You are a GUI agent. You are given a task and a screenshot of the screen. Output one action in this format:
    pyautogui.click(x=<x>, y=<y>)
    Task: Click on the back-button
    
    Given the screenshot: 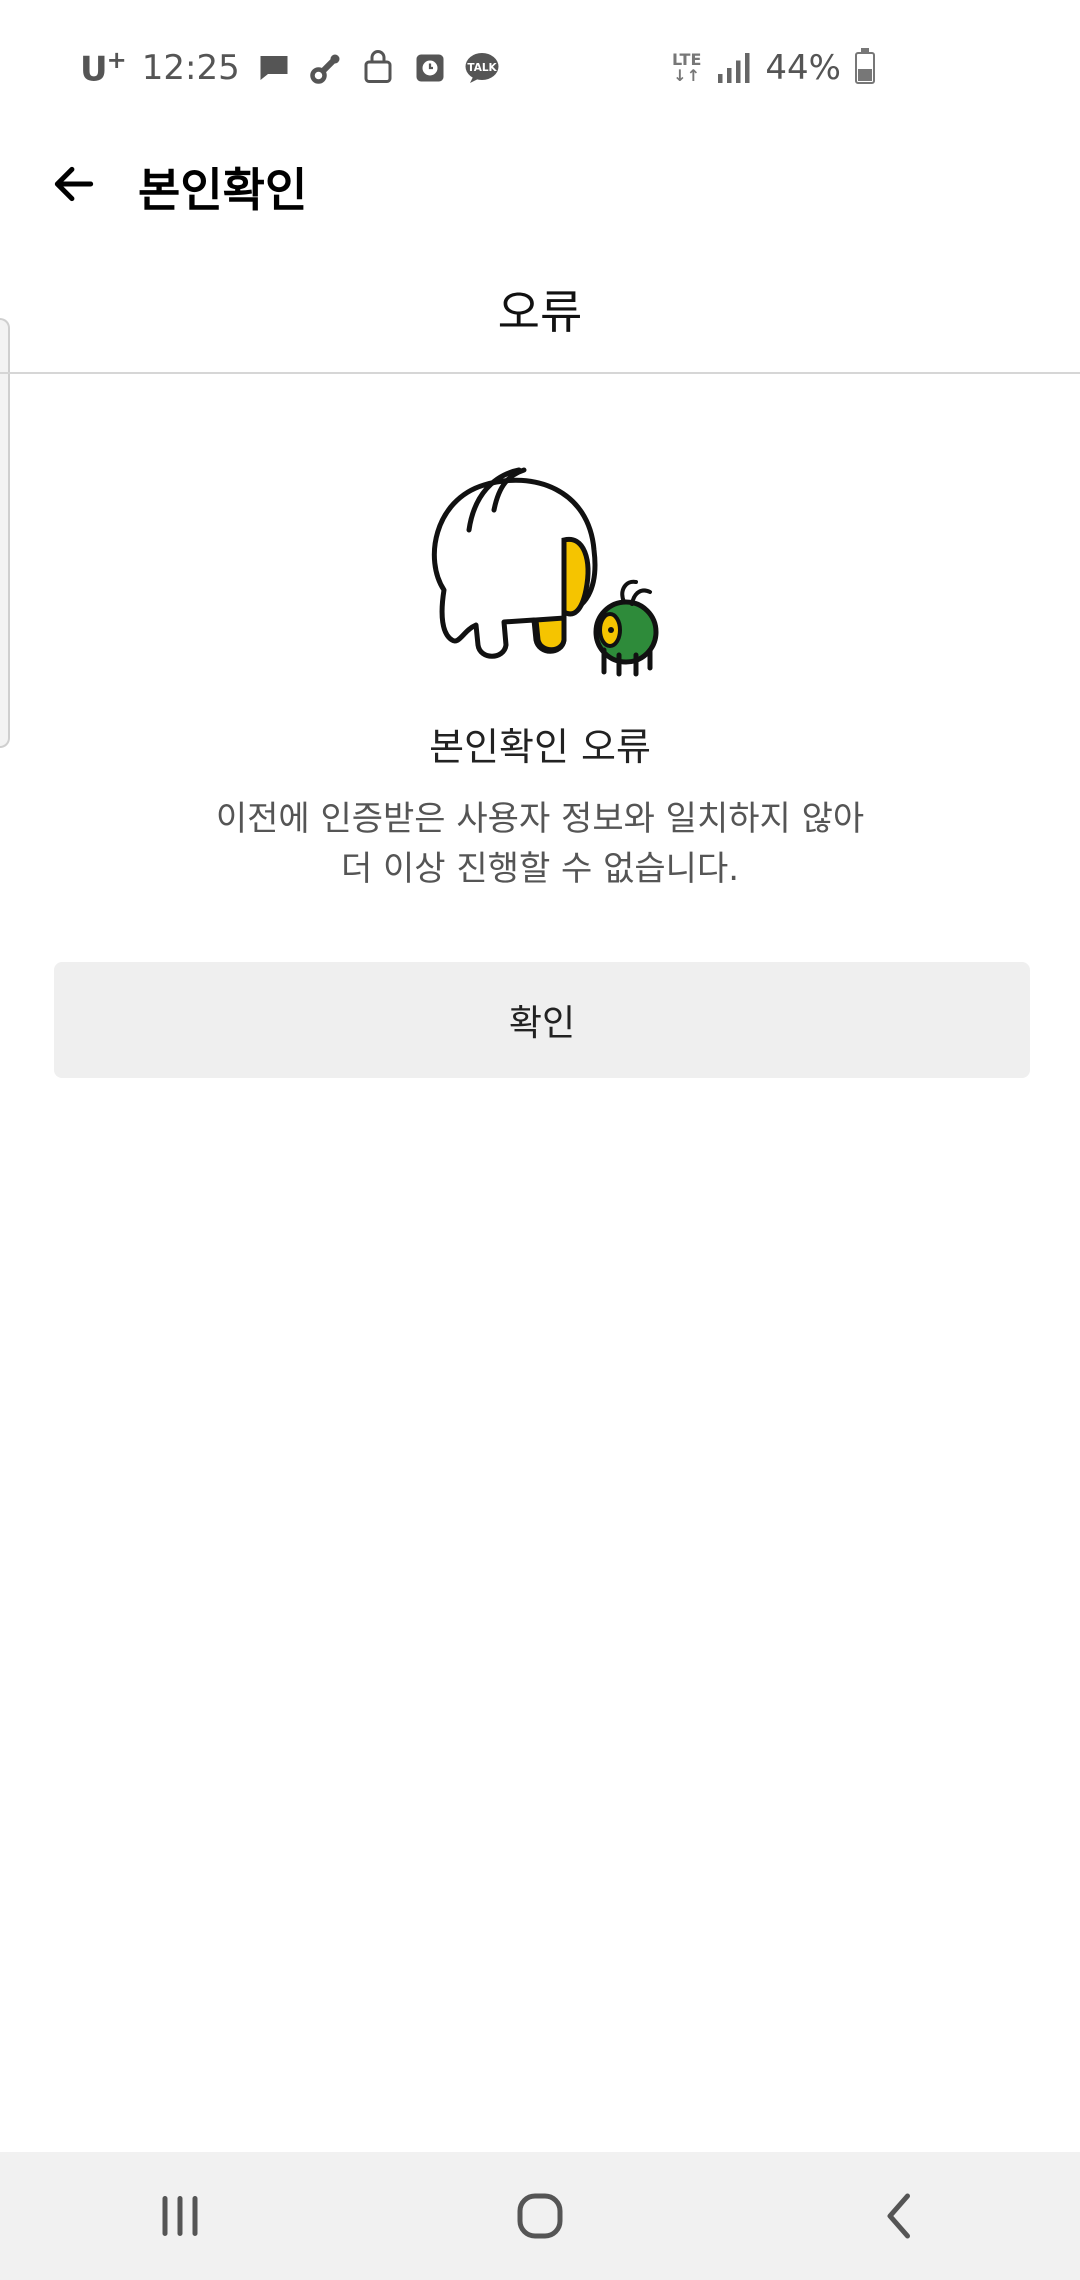 What is the action you would take?
    pyautogui.click(x=74, y=184)
    